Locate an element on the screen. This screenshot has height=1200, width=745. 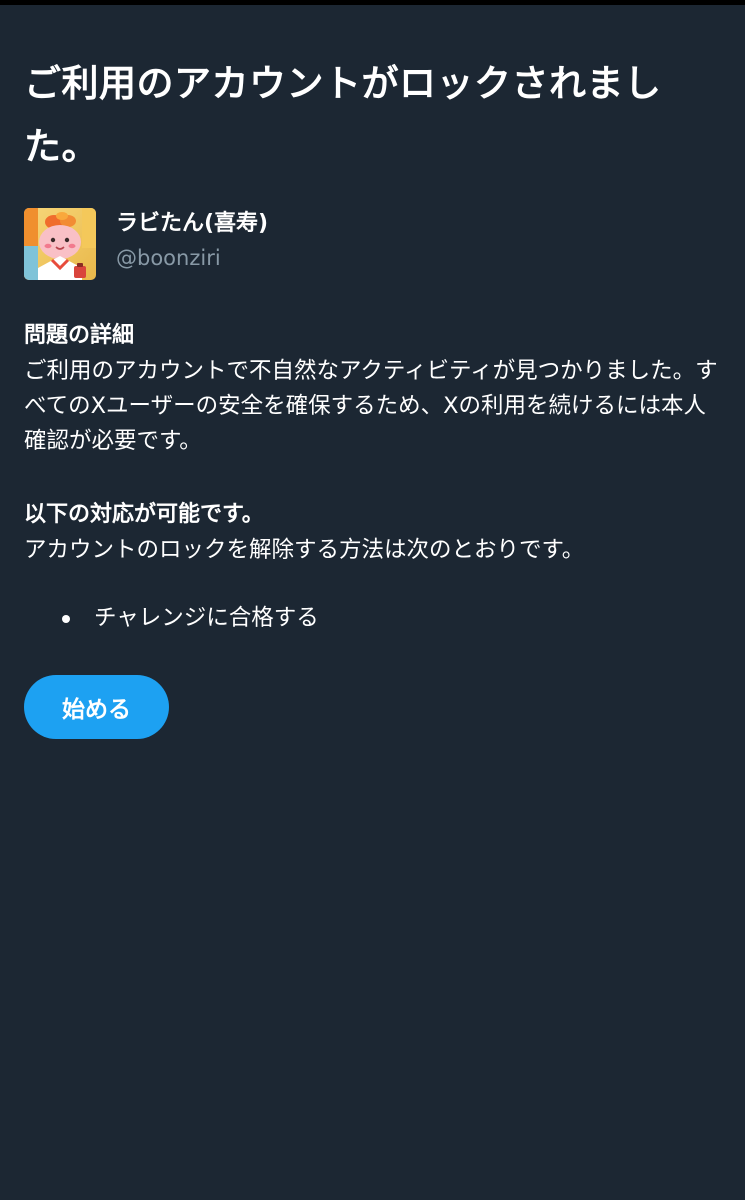
bullet-icon is located at coordinates (66, 619).